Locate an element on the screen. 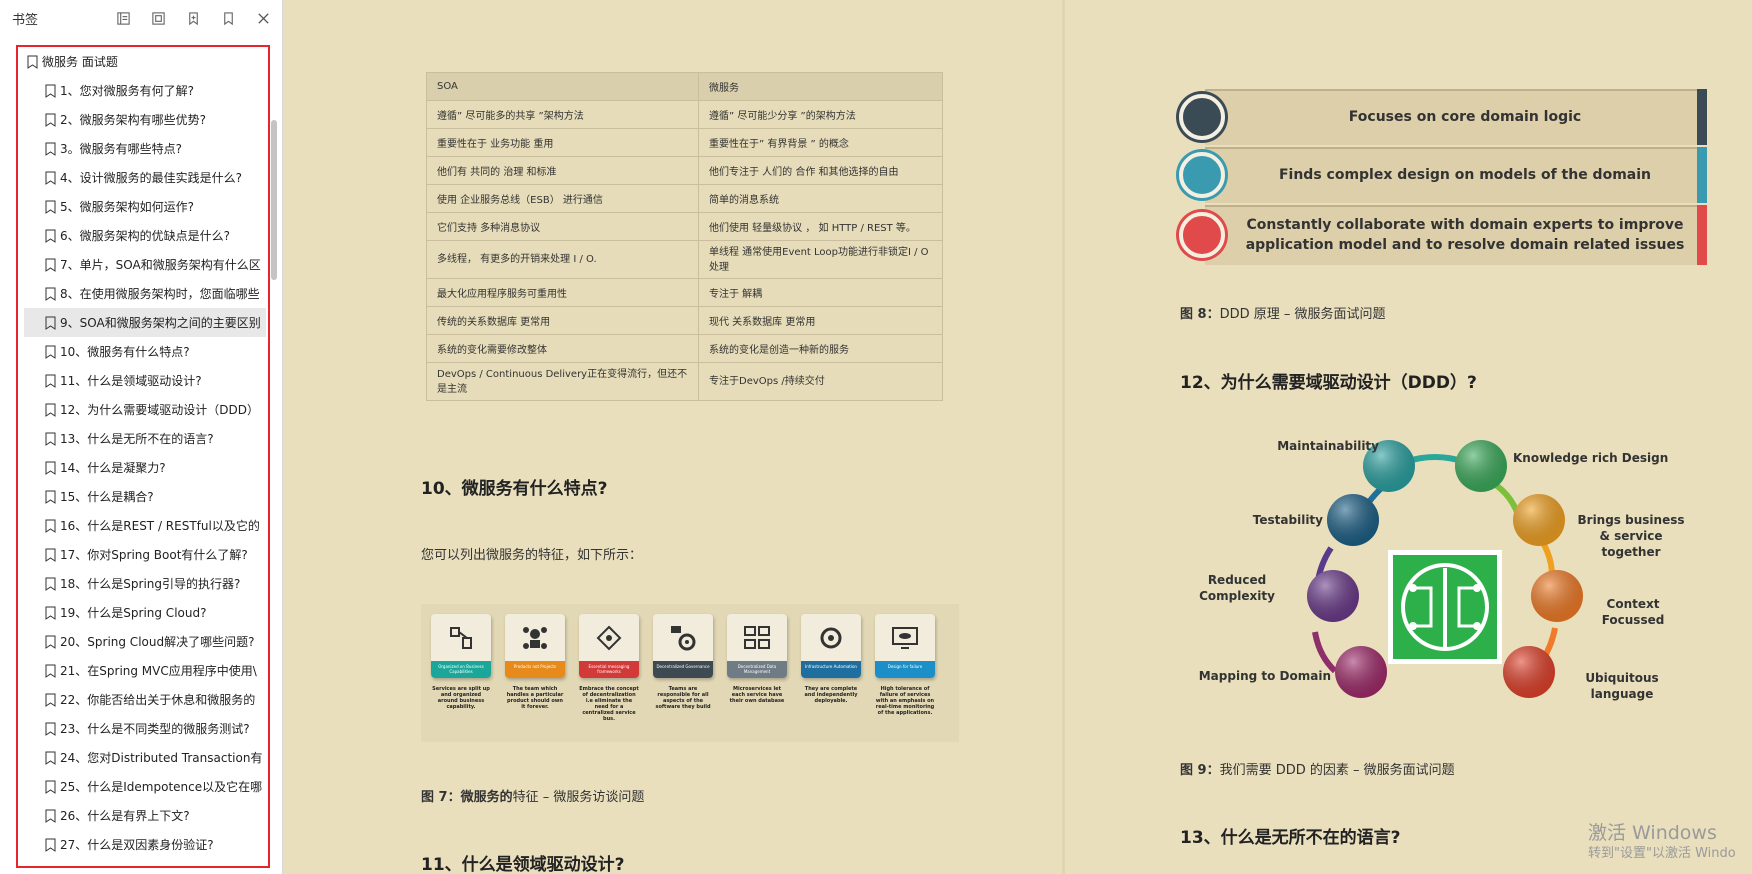 The height and width of the screenshot is (874, 1752). table-header-cell: 微服务 is located at coordinates (820, 86).